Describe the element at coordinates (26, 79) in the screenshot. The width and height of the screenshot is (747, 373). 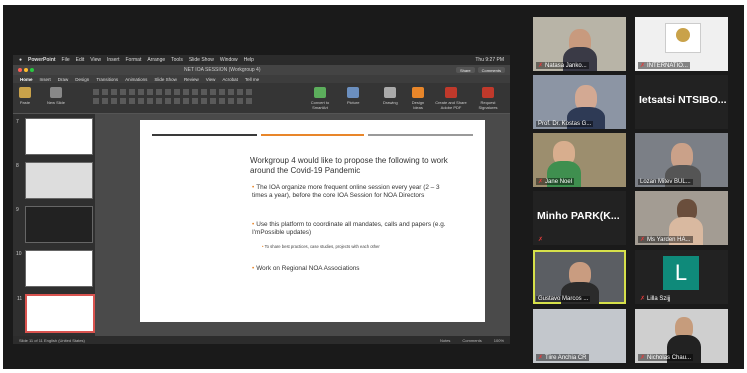
I see `tab-home: Home` at that location.